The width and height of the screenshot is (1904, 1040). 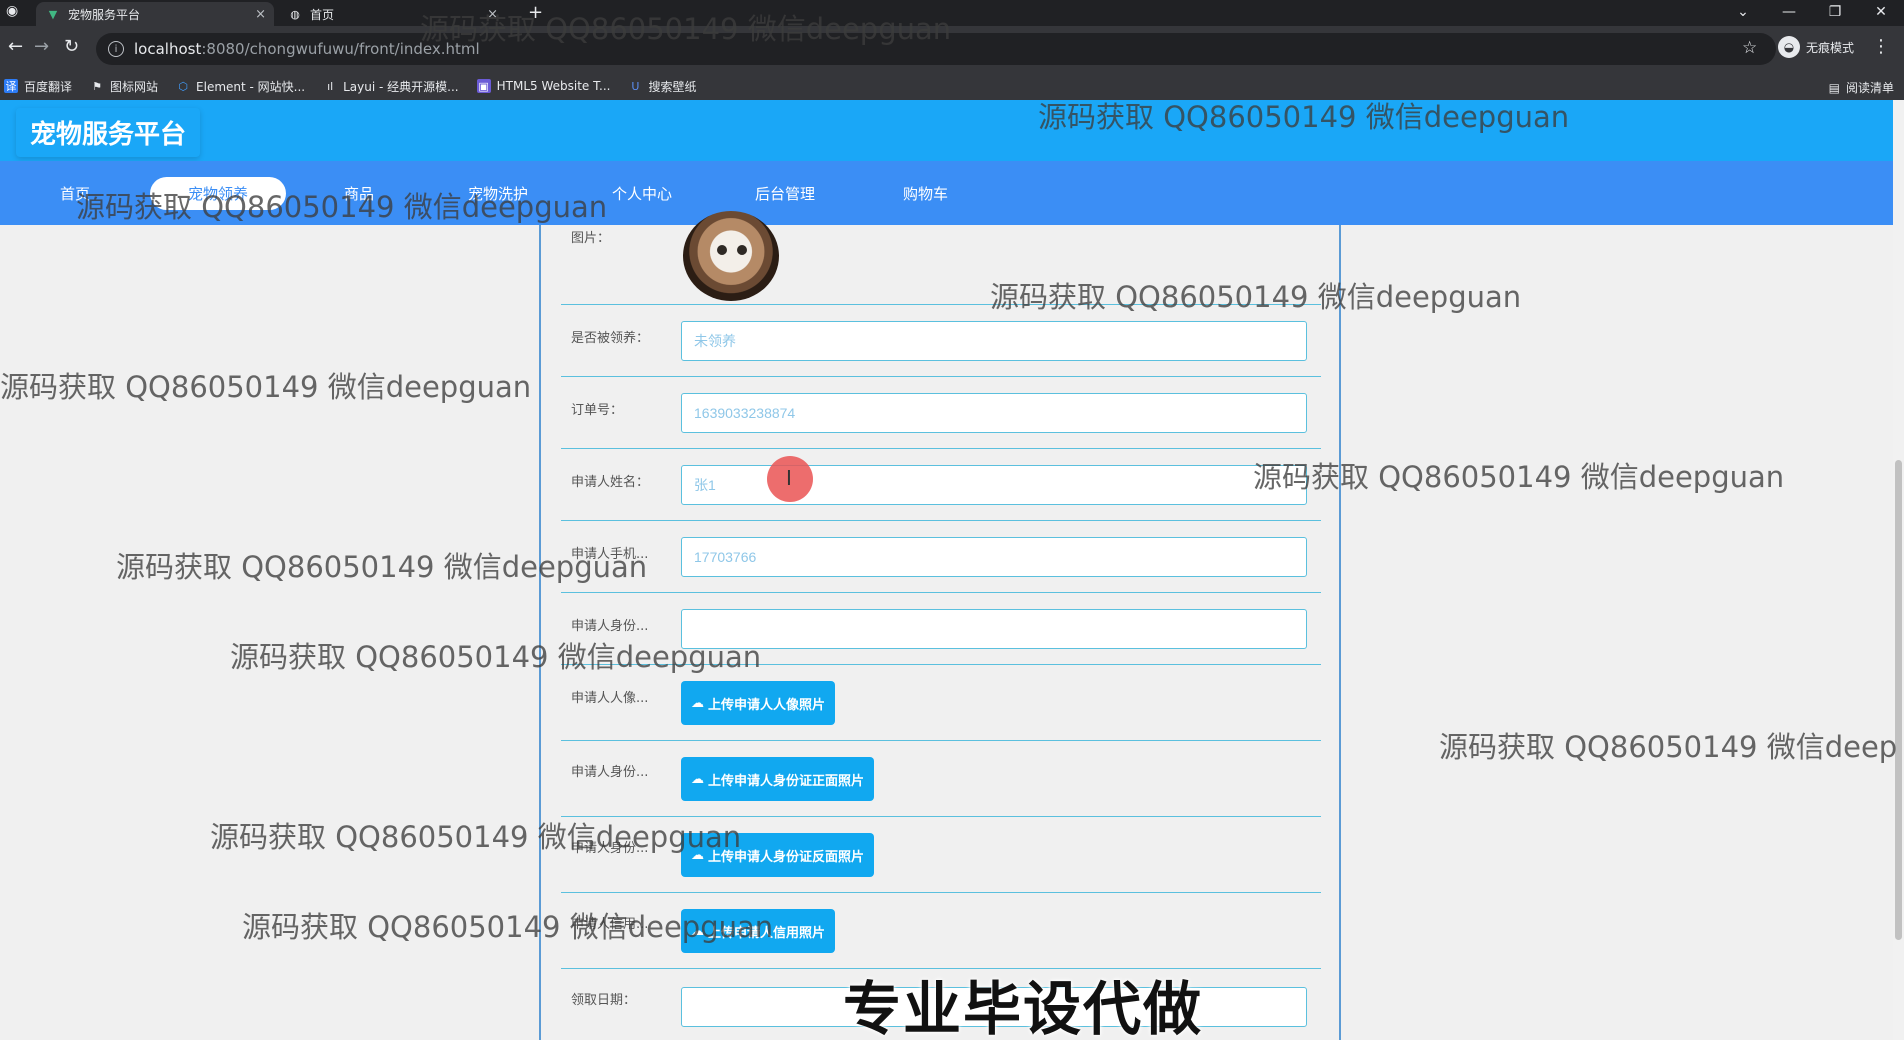 What do you see at coordinates (1830, 47) in the screenshot?
I see `incognito-label: 无痕模式` at bounding box center [1830, 47].